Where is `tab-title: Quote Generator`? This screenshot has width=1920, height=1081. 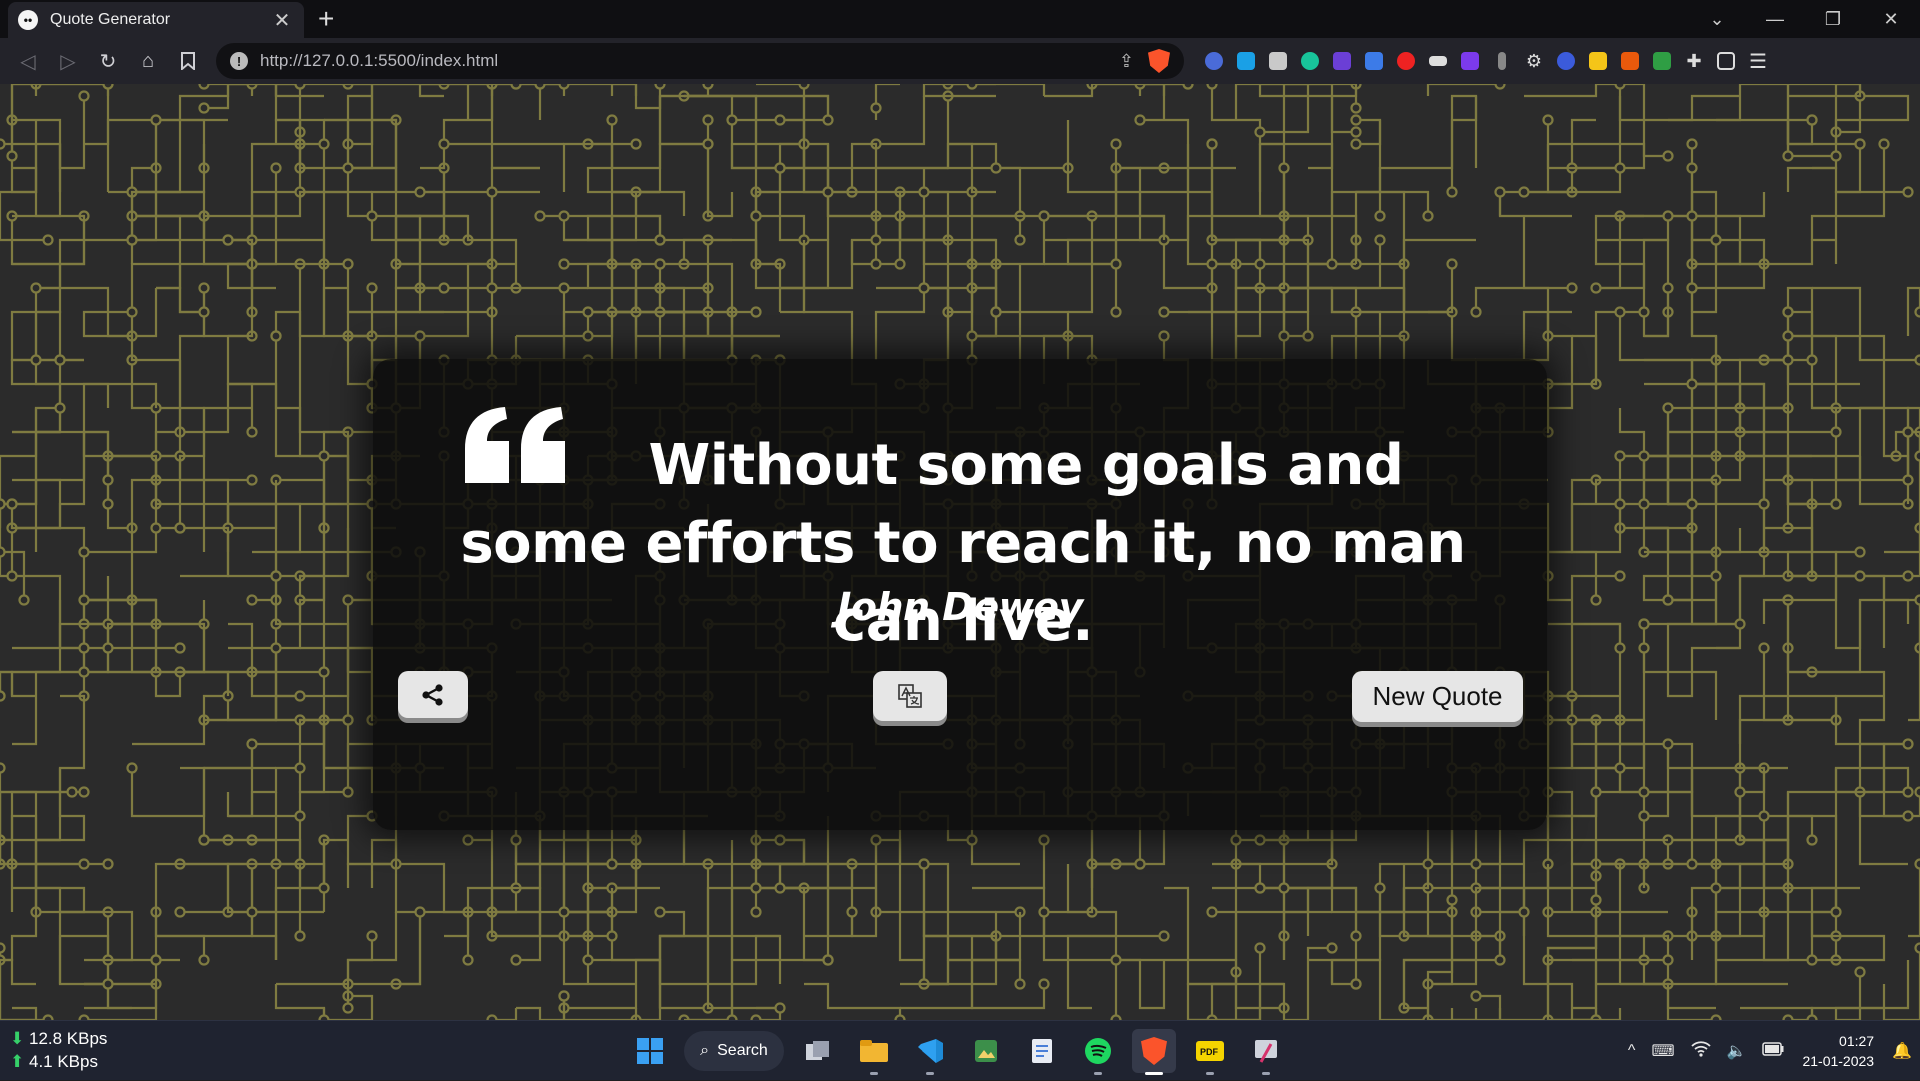
tab-title: Quote Generator is located at coordinates (160, 20).